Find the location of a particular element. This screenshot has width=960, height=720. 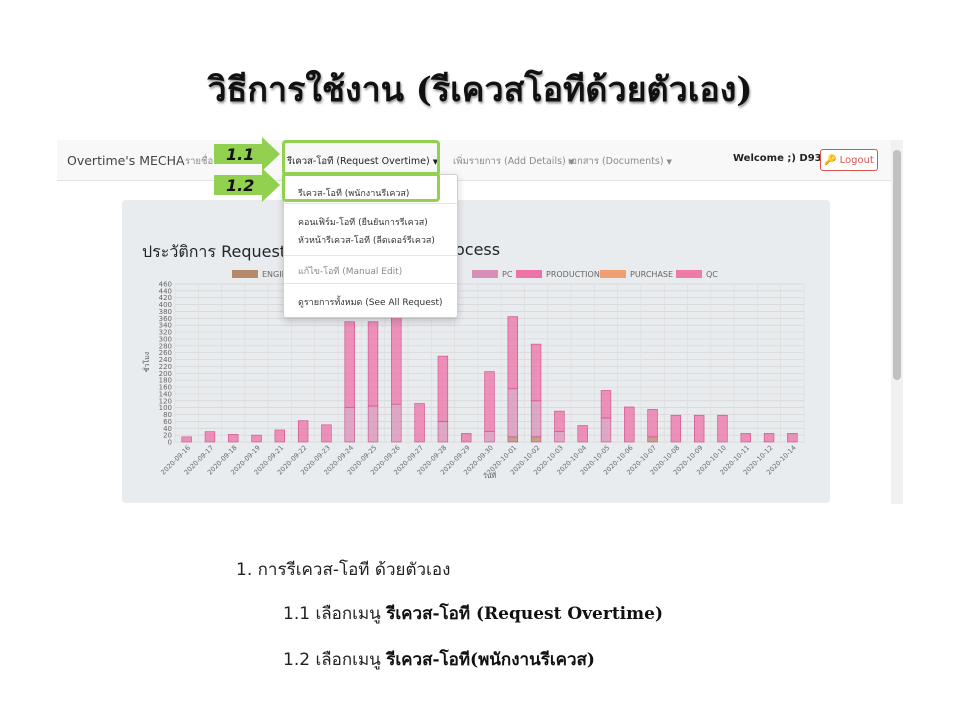

dropdown-item-leader-request: หัวหน้ารีเควส-โอที (ลีดเดอร์รีเควส) is located at coordinates (366, 240).